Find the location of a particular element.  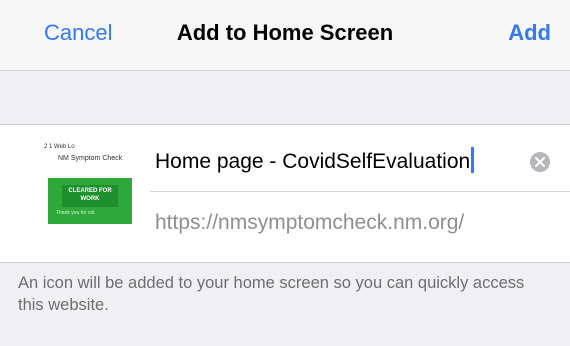

name-input: Home page - CovidSelfEvaluation is located at coordinates (322, 164).